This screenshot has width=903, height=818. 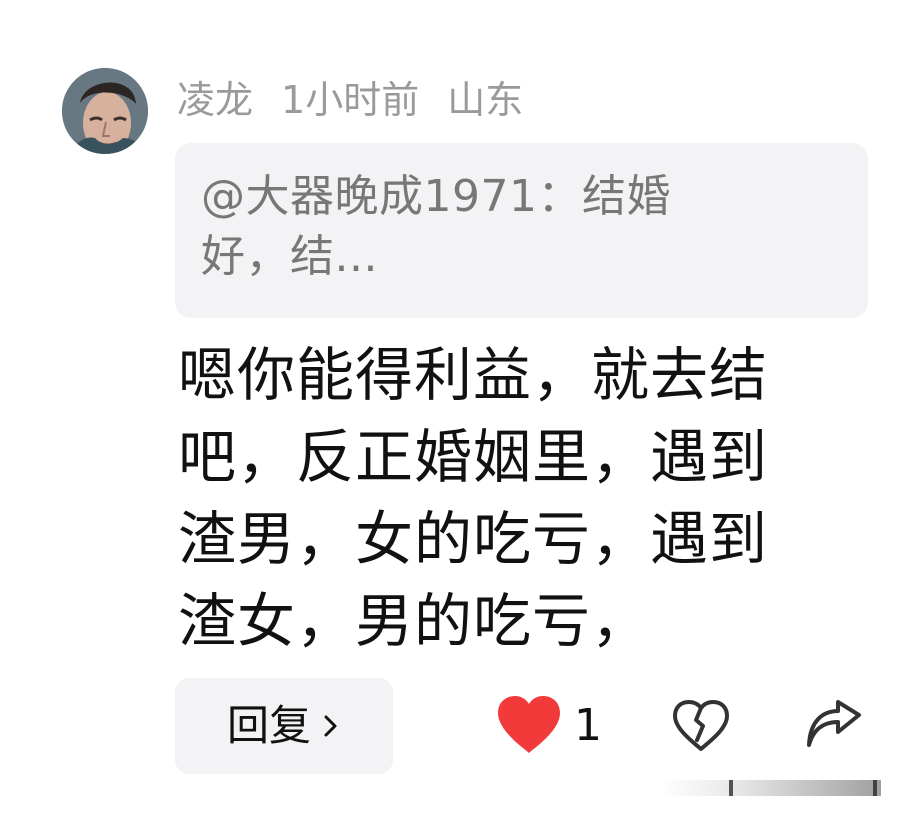 What do you see at coordinates (330, 726) in the screenshot?
I see `chevron-right-icon` at bounding box center [330, 726].